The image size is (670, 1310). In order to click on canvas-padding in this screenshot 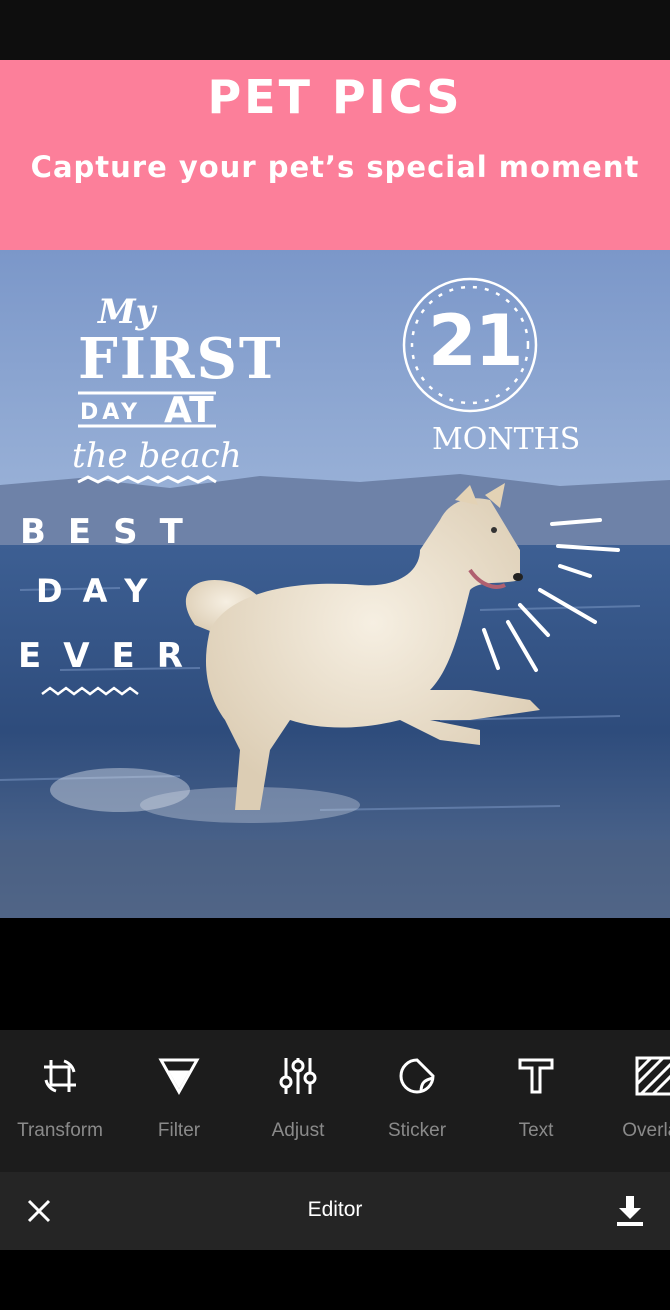, I will do `click(335, 974)`.